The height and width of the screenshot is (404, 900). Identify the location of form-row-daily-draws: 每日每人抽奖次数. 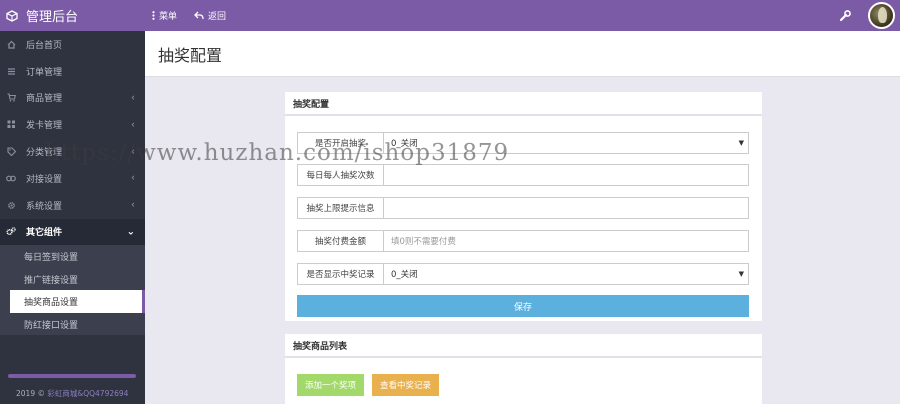
(523, 175).